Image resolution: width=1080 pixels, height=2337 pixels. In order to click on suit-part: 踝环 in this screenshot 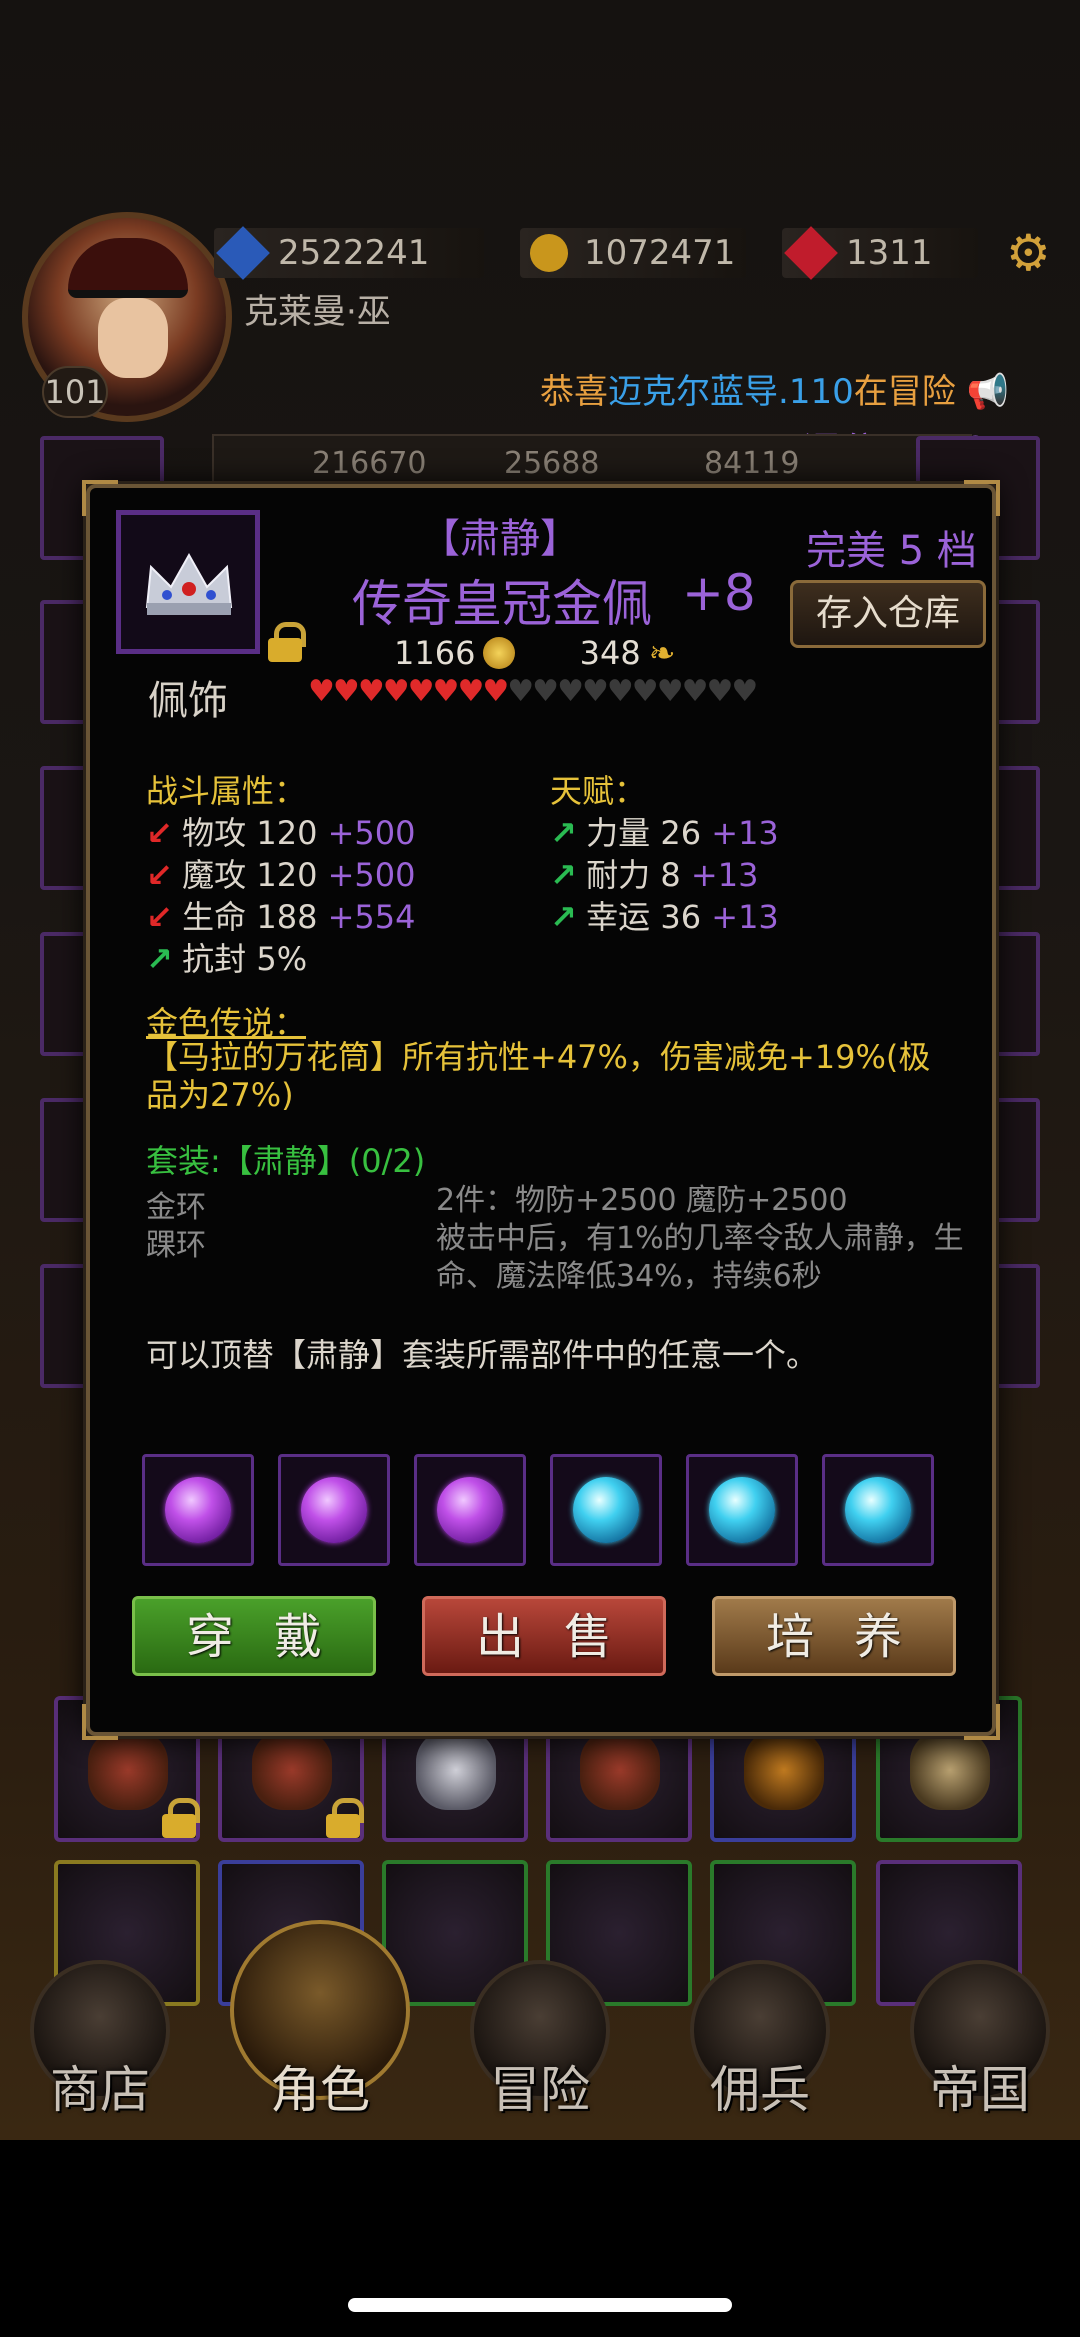, I will do `click(176, 1245)`.